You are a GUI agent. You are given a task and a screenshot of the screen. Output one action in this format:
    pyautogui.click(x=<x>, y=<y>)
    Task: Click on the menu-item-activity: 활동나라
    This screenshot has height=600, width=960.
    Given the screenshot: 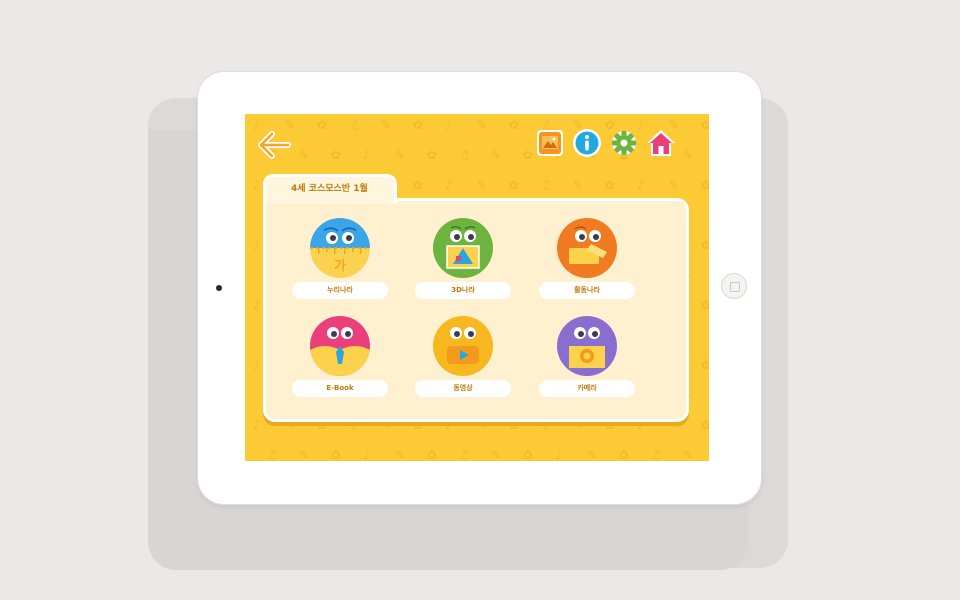 What is the action you would take?
    pyautogui.click(x=587, y=263)
    